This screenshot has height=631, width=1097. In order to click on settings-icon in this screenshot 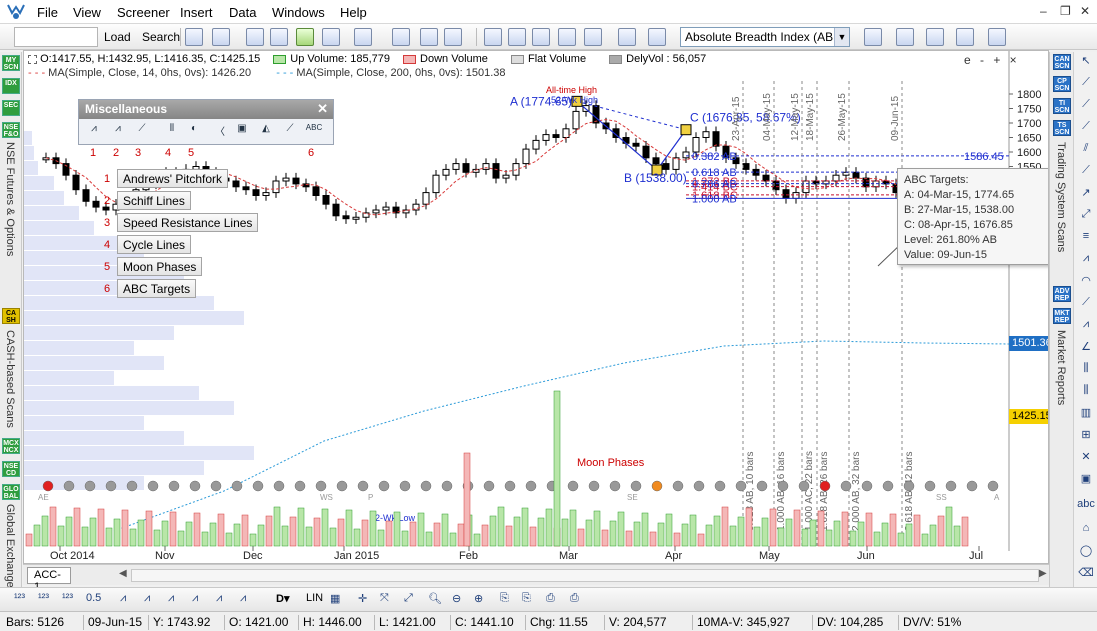, I will do `click(935, 37)`.